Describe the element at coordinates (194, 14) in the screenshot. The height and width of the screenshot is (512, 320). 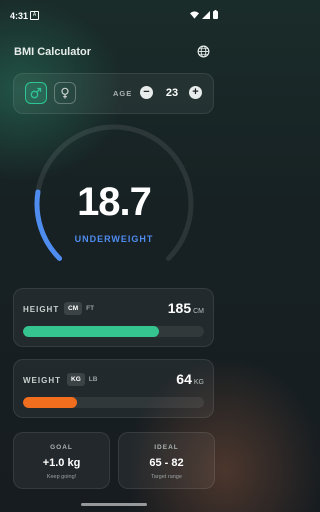
I see `wifi-icon` at that location.